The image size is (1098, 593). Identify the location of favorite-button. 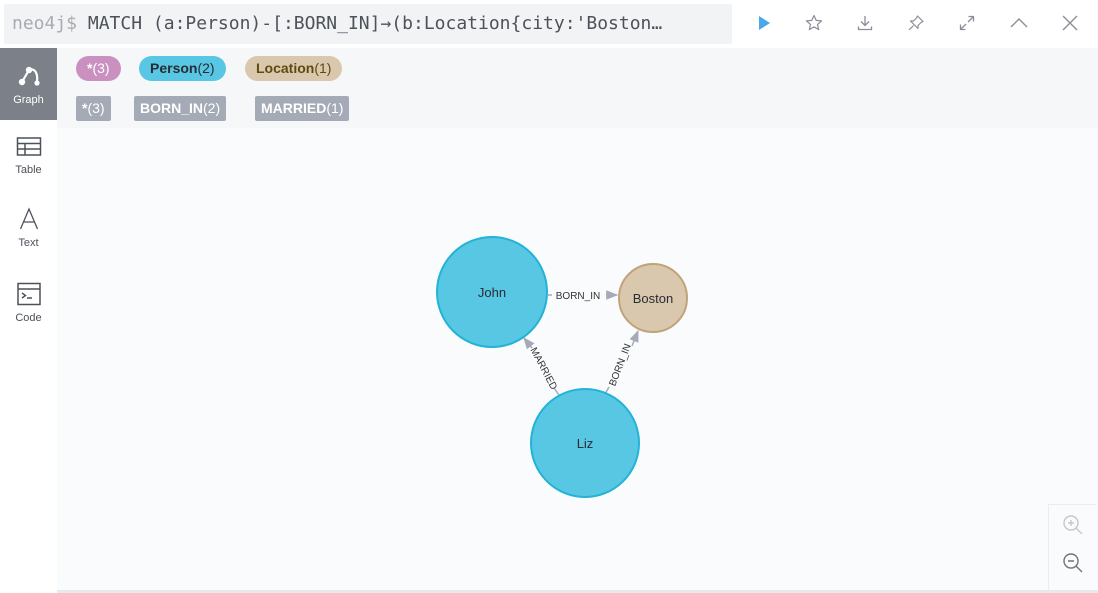
(814, 23).